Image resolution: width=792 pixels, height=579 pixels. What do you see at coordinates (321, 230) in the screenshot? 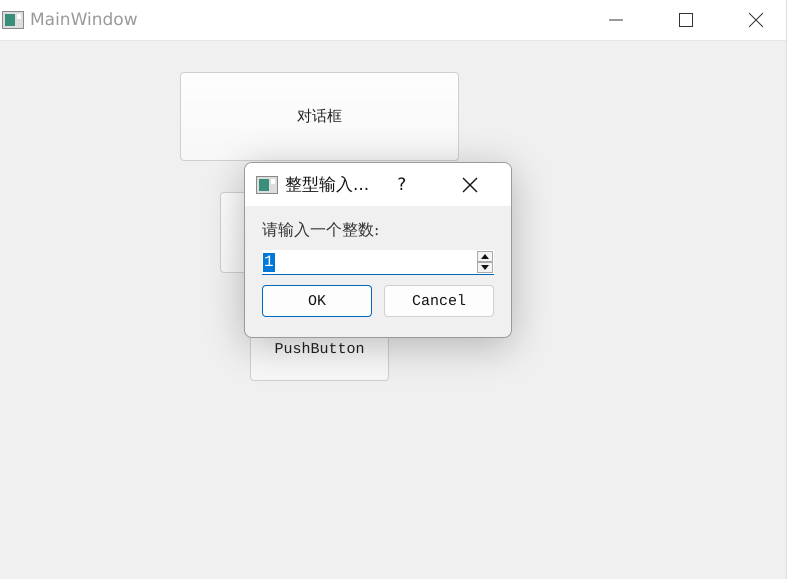
I see `prompt-label: 请输入一个整数:` at bounding box center [321, 230].